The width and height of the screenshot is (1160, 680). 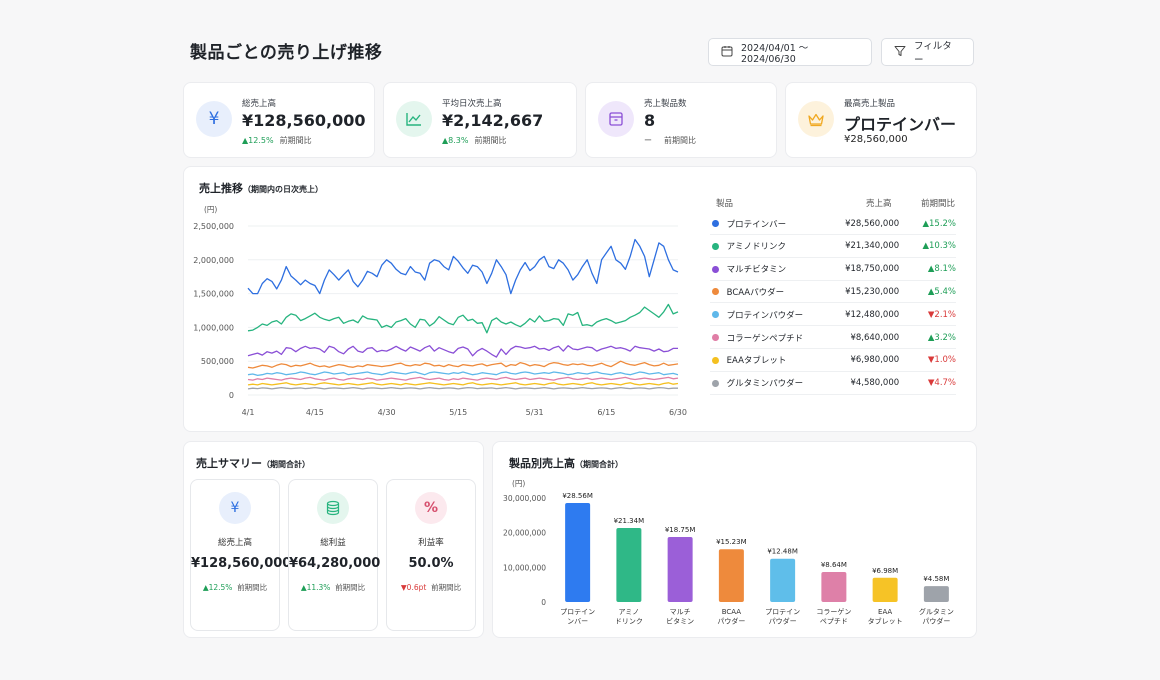 What do you see at coordinates (241, 563) in the screenshot?
I see `summary-value: ¥128,560,000` at bounding box center [241, 563].